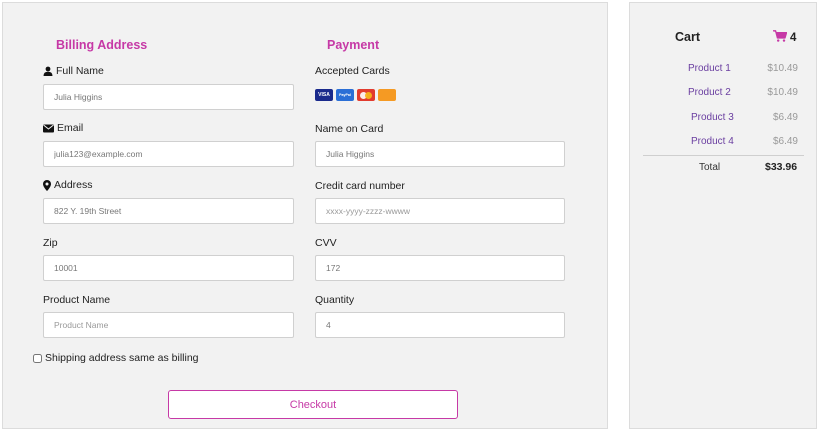 This screenshot has height=429, width=819. Describe the element at coordinates (70, 128) in the screenshot. I see `email-label-text: Email` at that location.